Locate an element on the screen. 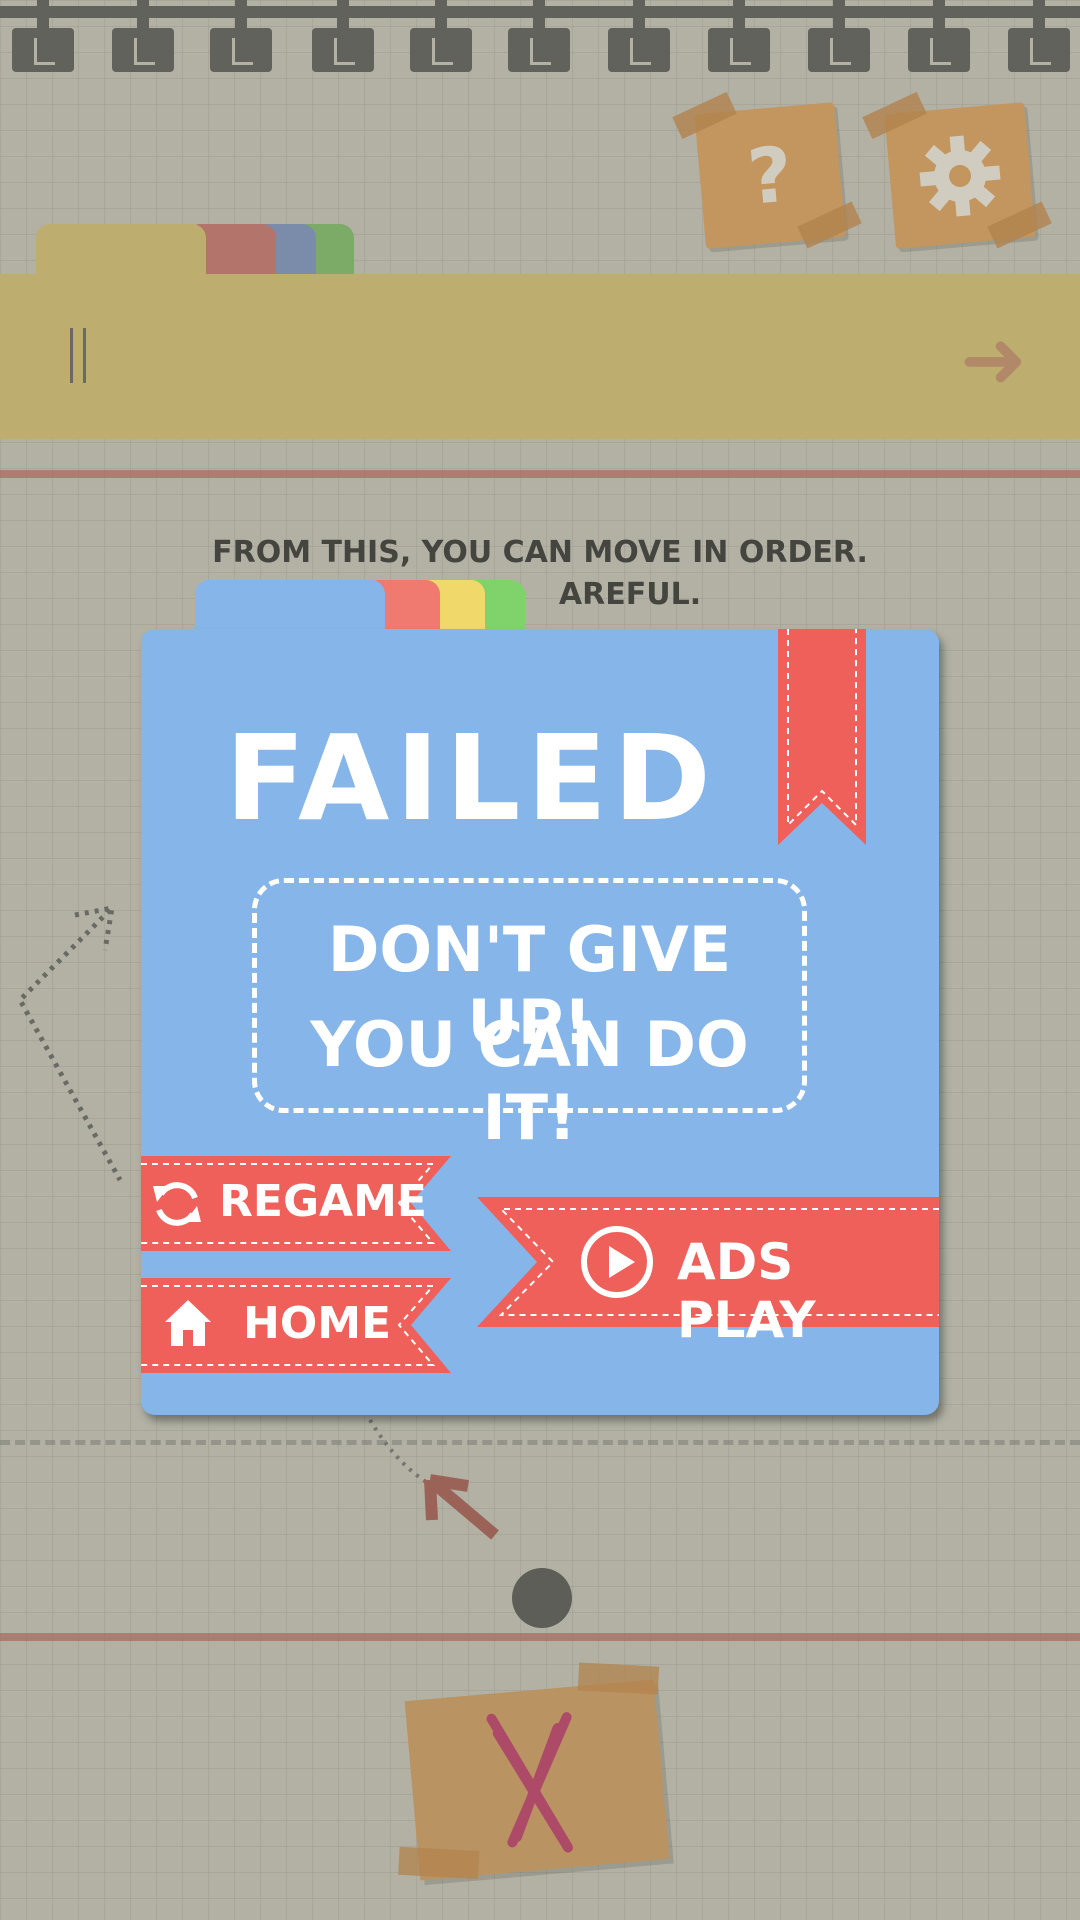 The height and width of the screenshot is (1920, 1080). ads-play-button: ADS PLAY is located at coordinates (708, 1273).